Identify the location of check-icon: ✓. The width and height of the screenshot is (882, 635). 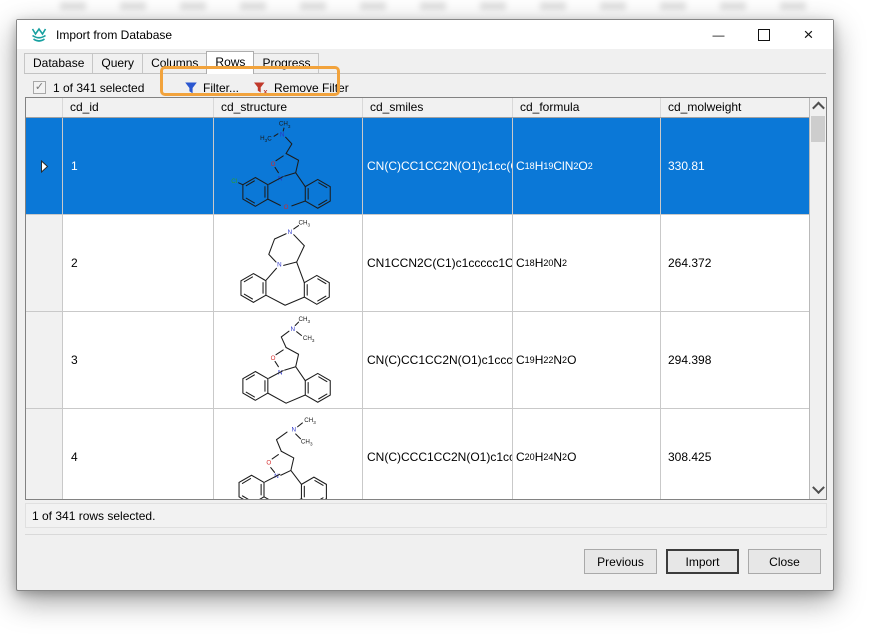
(39, 87).